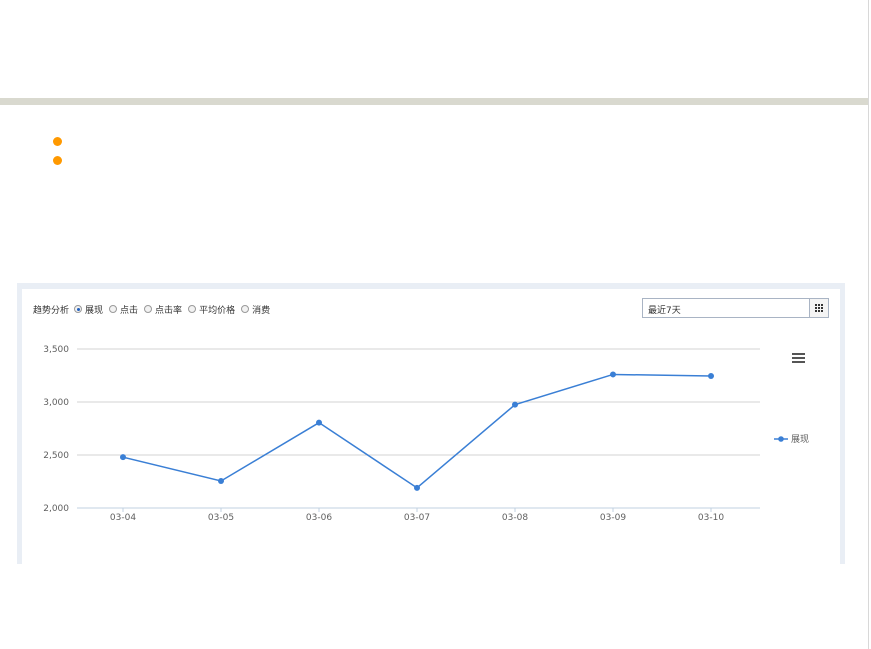  What do you see at coordinates (417, 518) in the screenshot?
I see `x-tick-label: 03-07` at bounding box center [417, 518].